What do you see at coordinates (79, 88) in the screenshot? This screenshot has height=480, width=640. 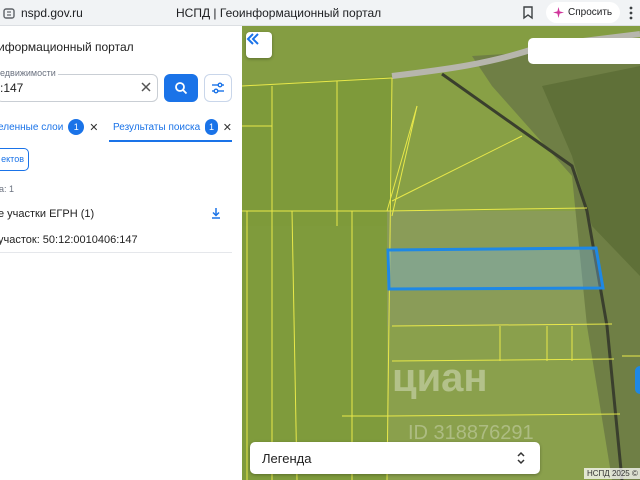 I see `search-input` at bounding box center [79, 88].